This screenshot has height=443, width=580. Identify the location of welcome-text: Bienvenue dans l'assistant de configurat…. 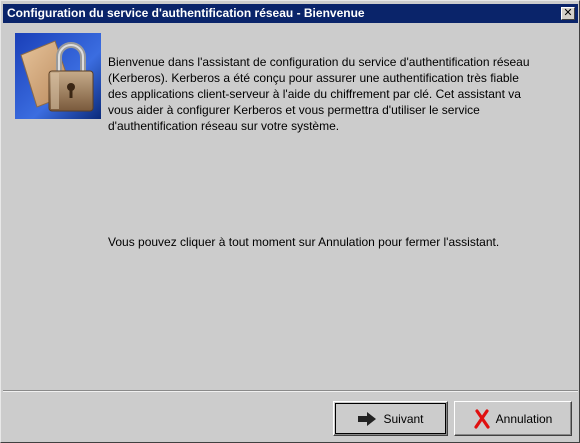
(319, 94).